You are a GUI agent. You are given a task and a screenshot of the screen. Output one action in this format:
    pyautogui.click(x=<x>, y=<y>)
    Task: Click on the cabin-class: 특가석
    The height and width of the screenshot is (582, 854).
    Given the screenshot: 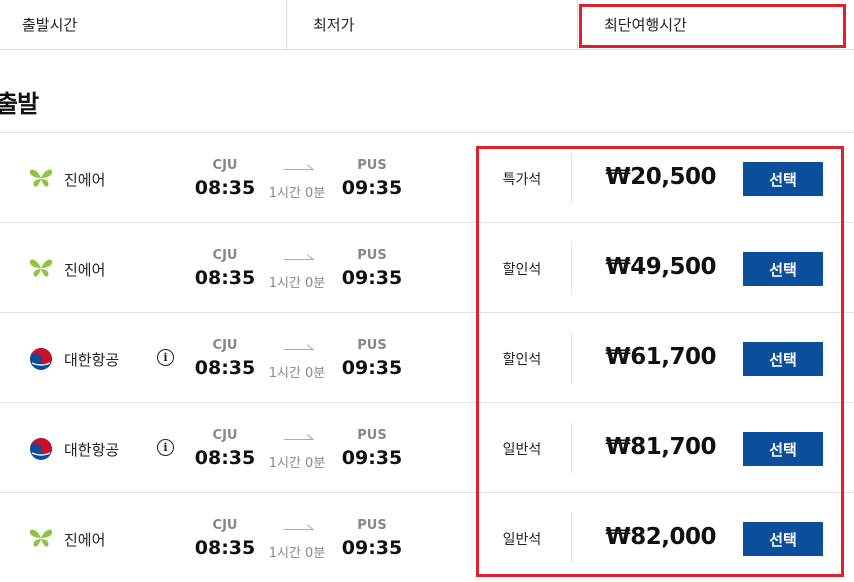 What is the action you would take?
    pyautogui.click(x=522, y=180)
    